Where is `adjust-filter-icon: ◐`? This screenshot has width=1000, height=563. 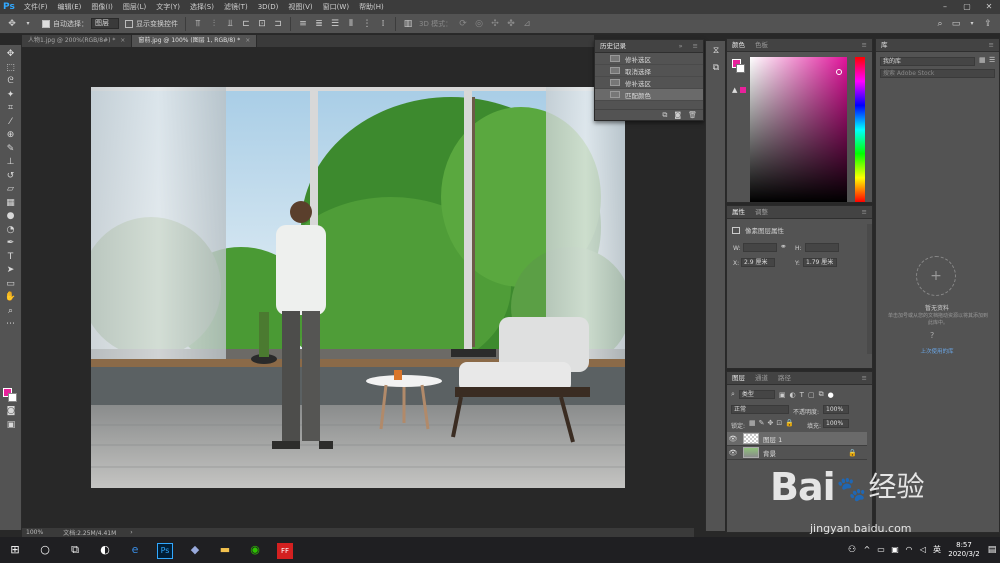 adjust-filter-icon: ◐ is located at coordinates (793, 395).